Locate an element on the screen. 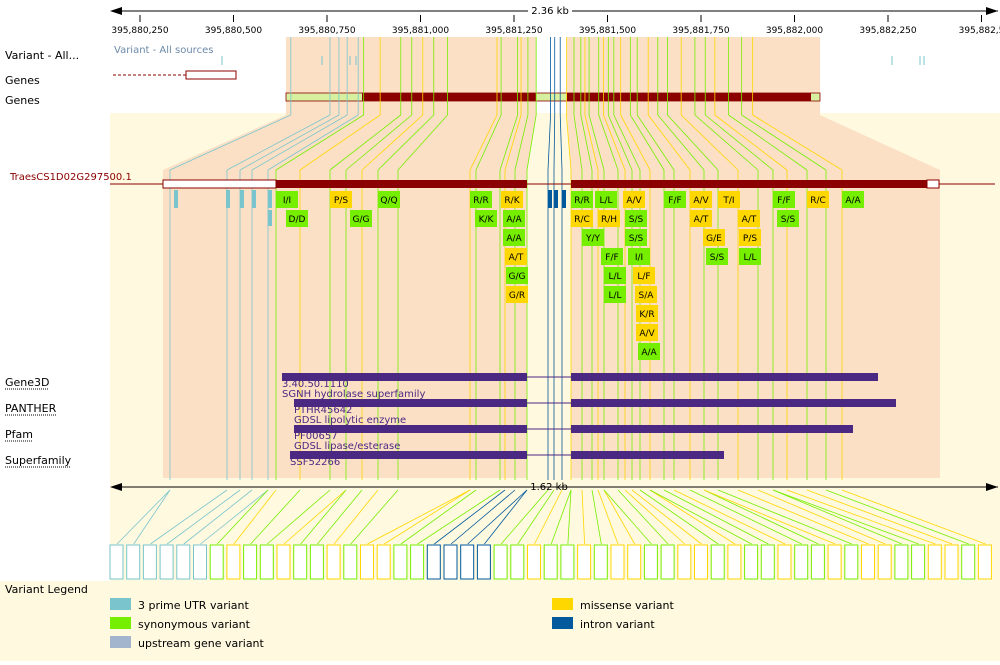  amino-acid-change: G/R is located at coordinates (517, 294).